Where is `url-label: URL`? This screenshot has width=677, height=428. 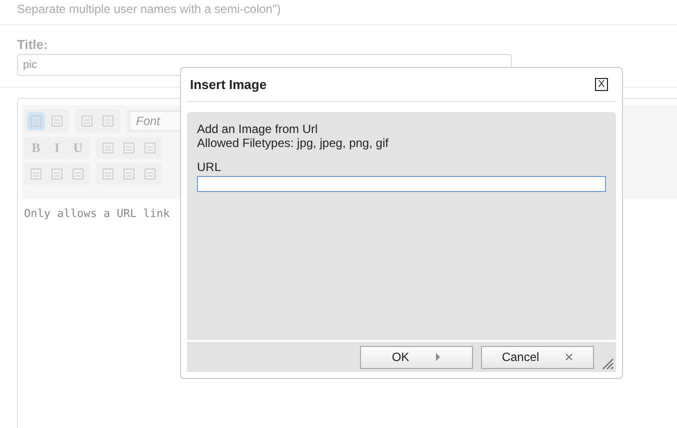 url-label: URL is located at coordinates (209, 167).